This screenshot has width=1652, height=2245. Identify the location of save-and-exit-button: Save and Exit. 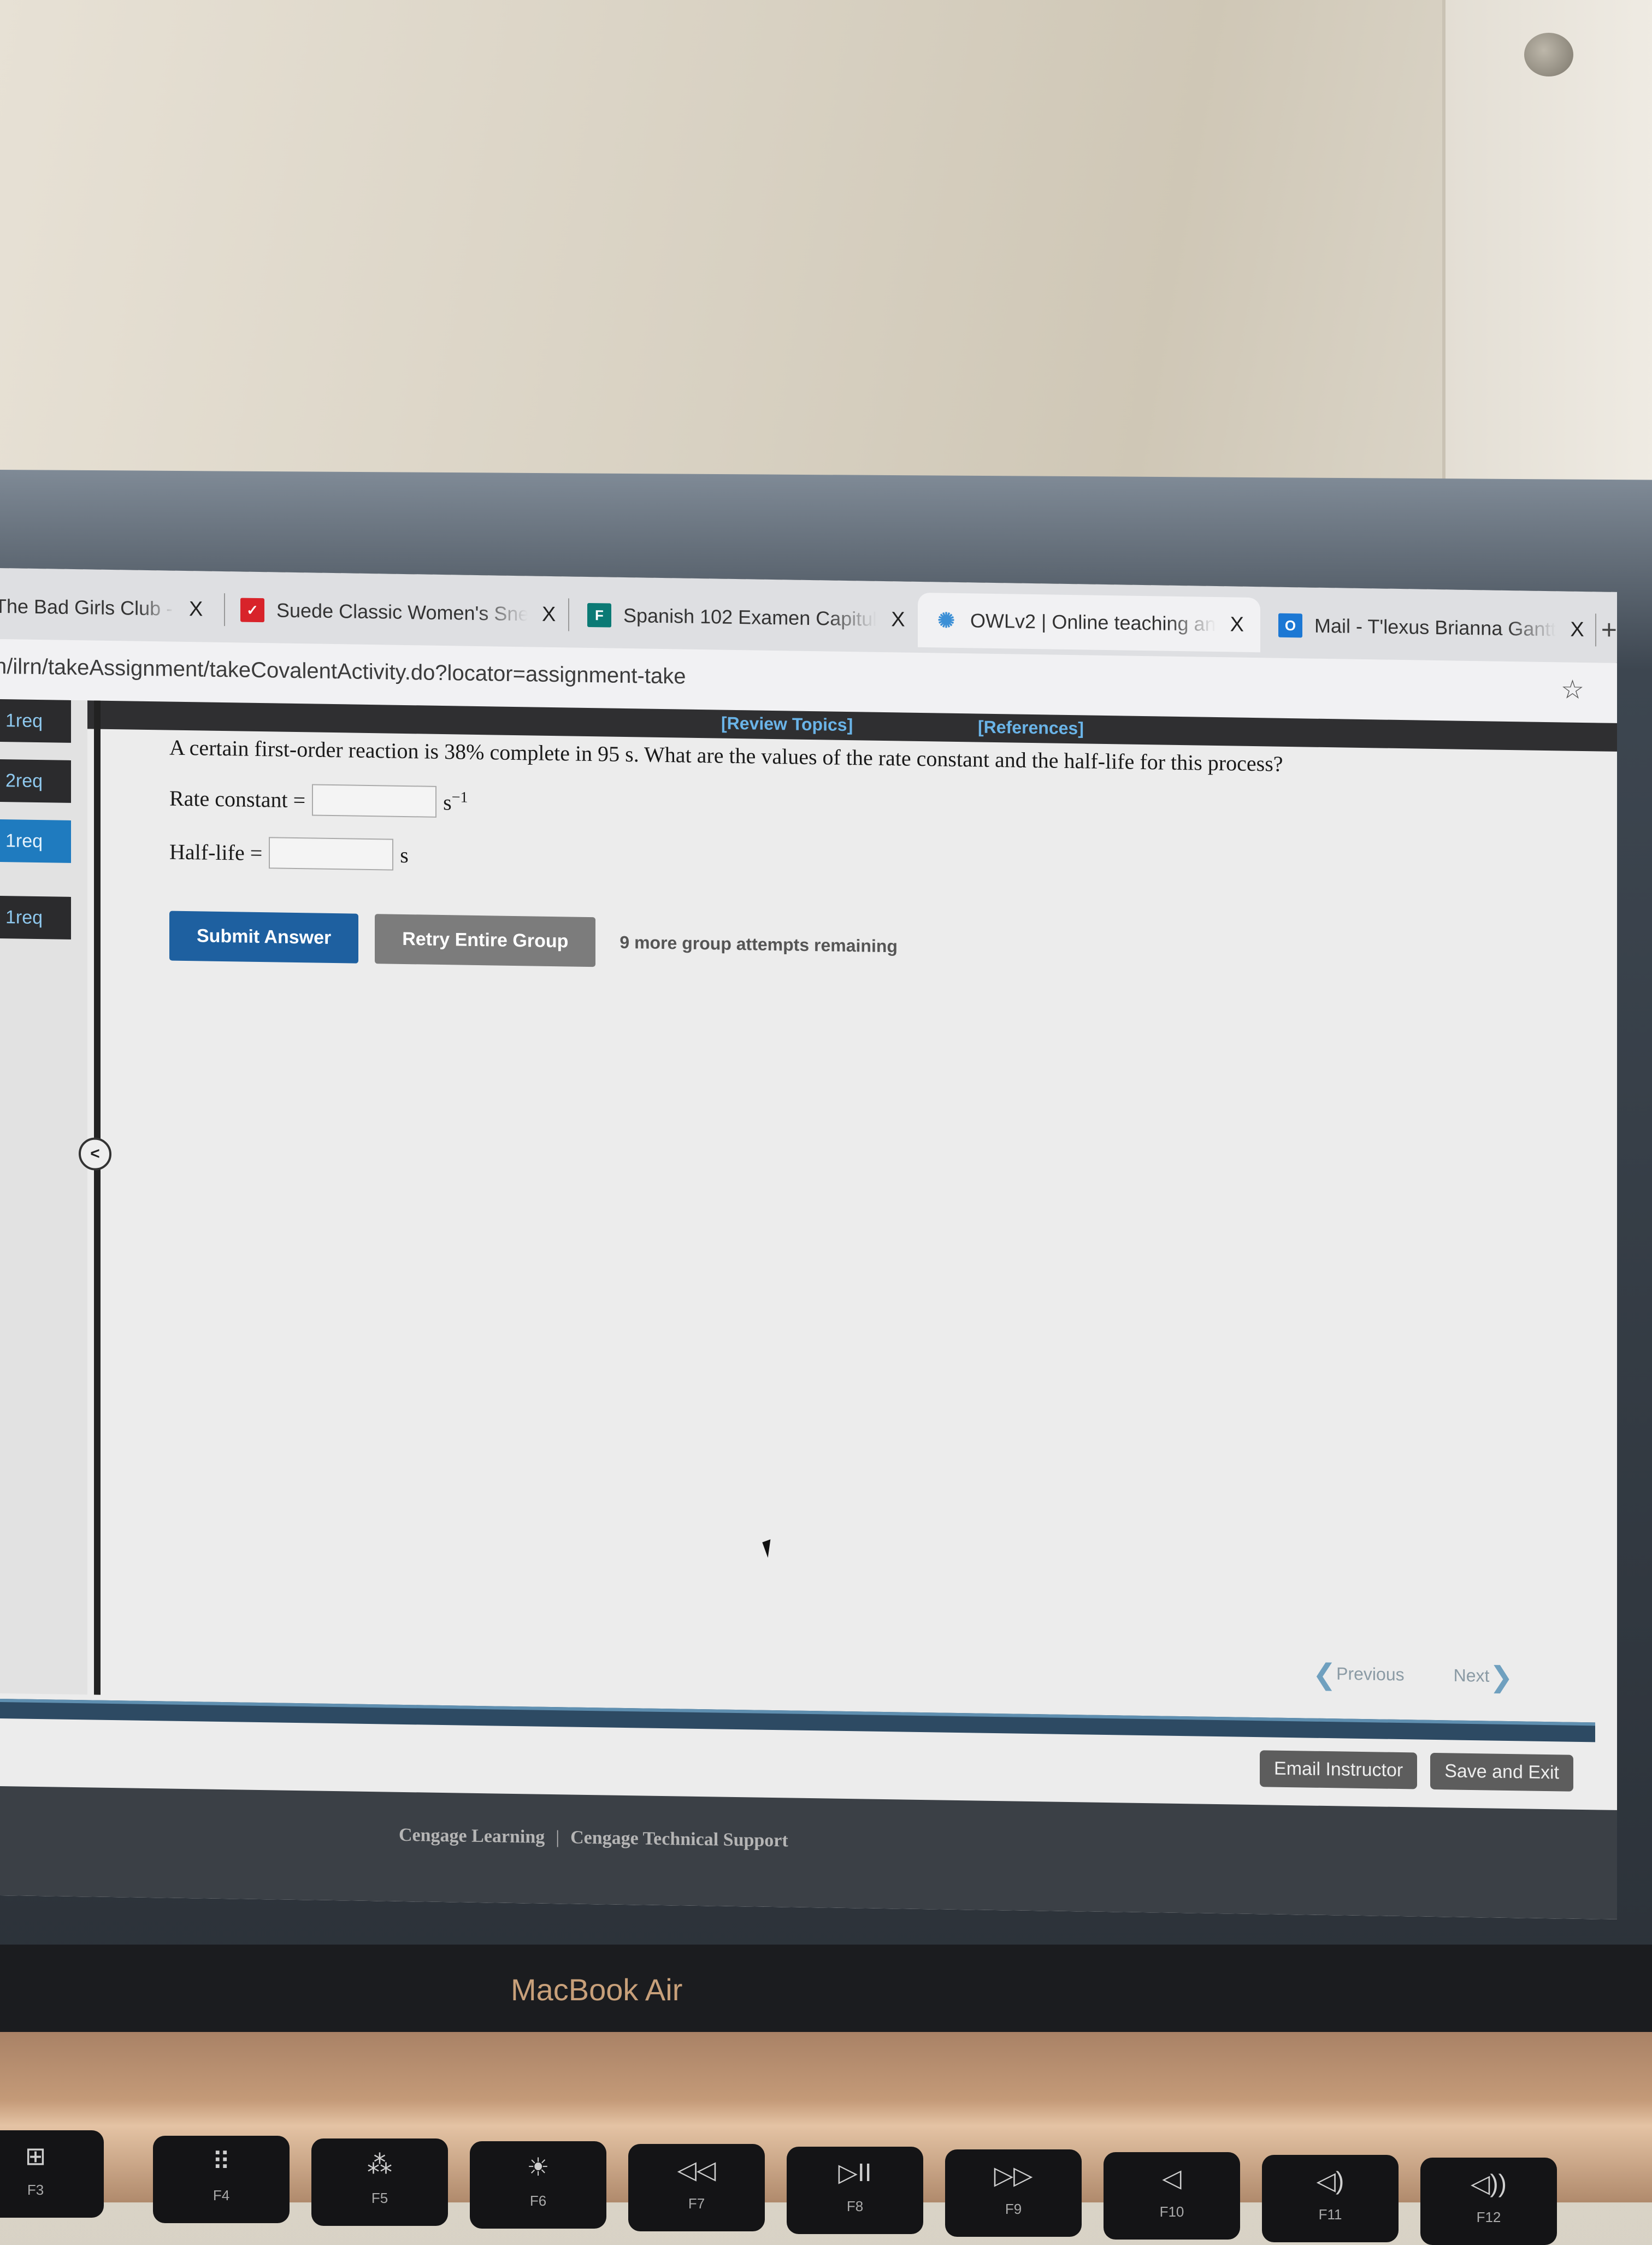
(1501, 1772).